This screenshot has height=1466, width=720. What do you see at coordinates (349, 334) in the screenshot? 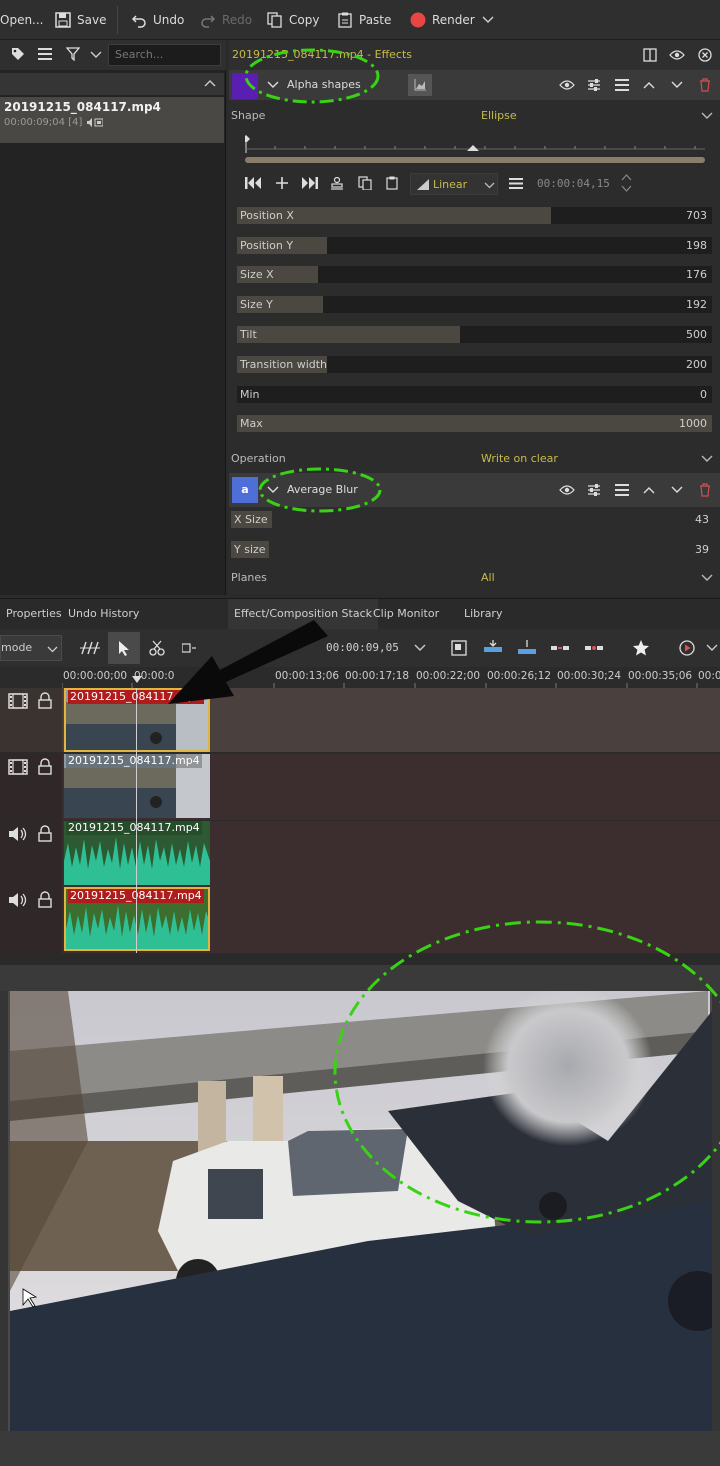
I see `param-fill` at bounding box center [349, 334].